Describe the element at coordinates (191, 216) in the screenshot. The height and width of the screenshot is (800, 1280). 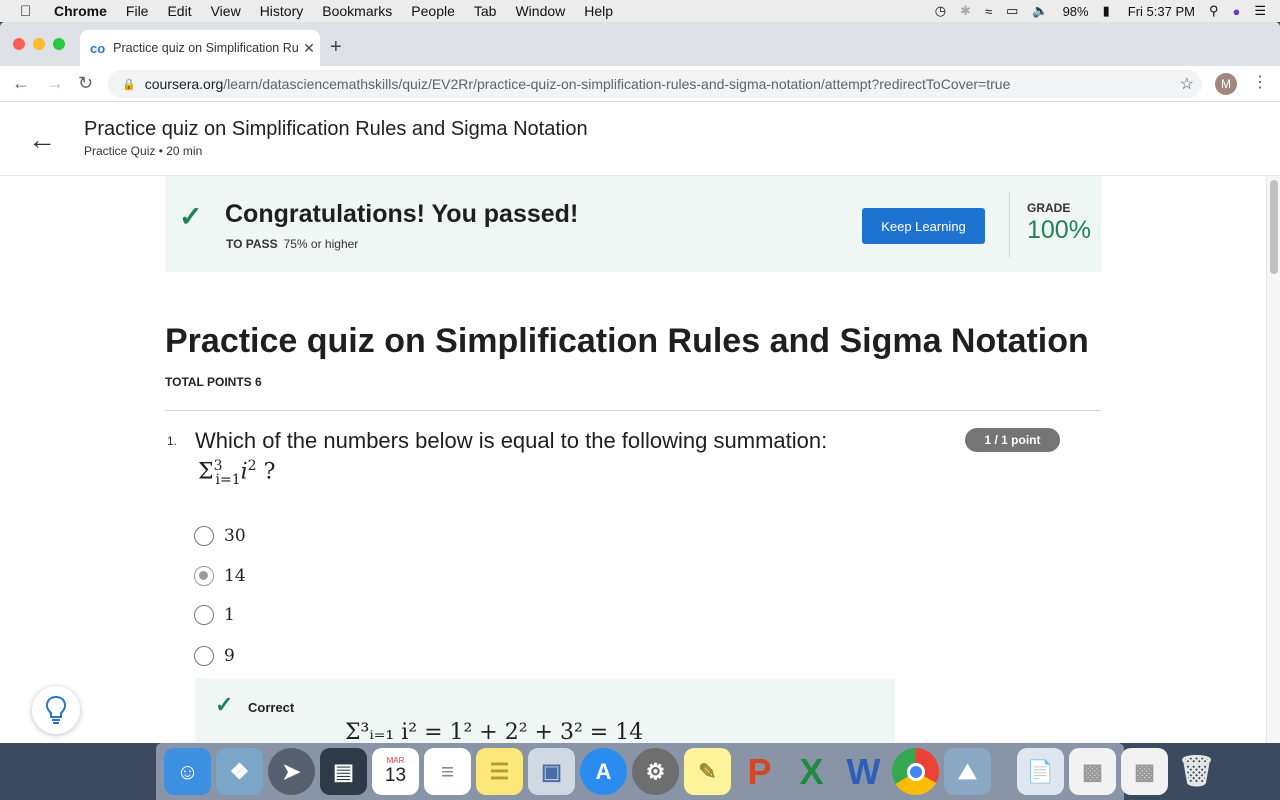
I see `checkmark-icon: ✓` at that location.